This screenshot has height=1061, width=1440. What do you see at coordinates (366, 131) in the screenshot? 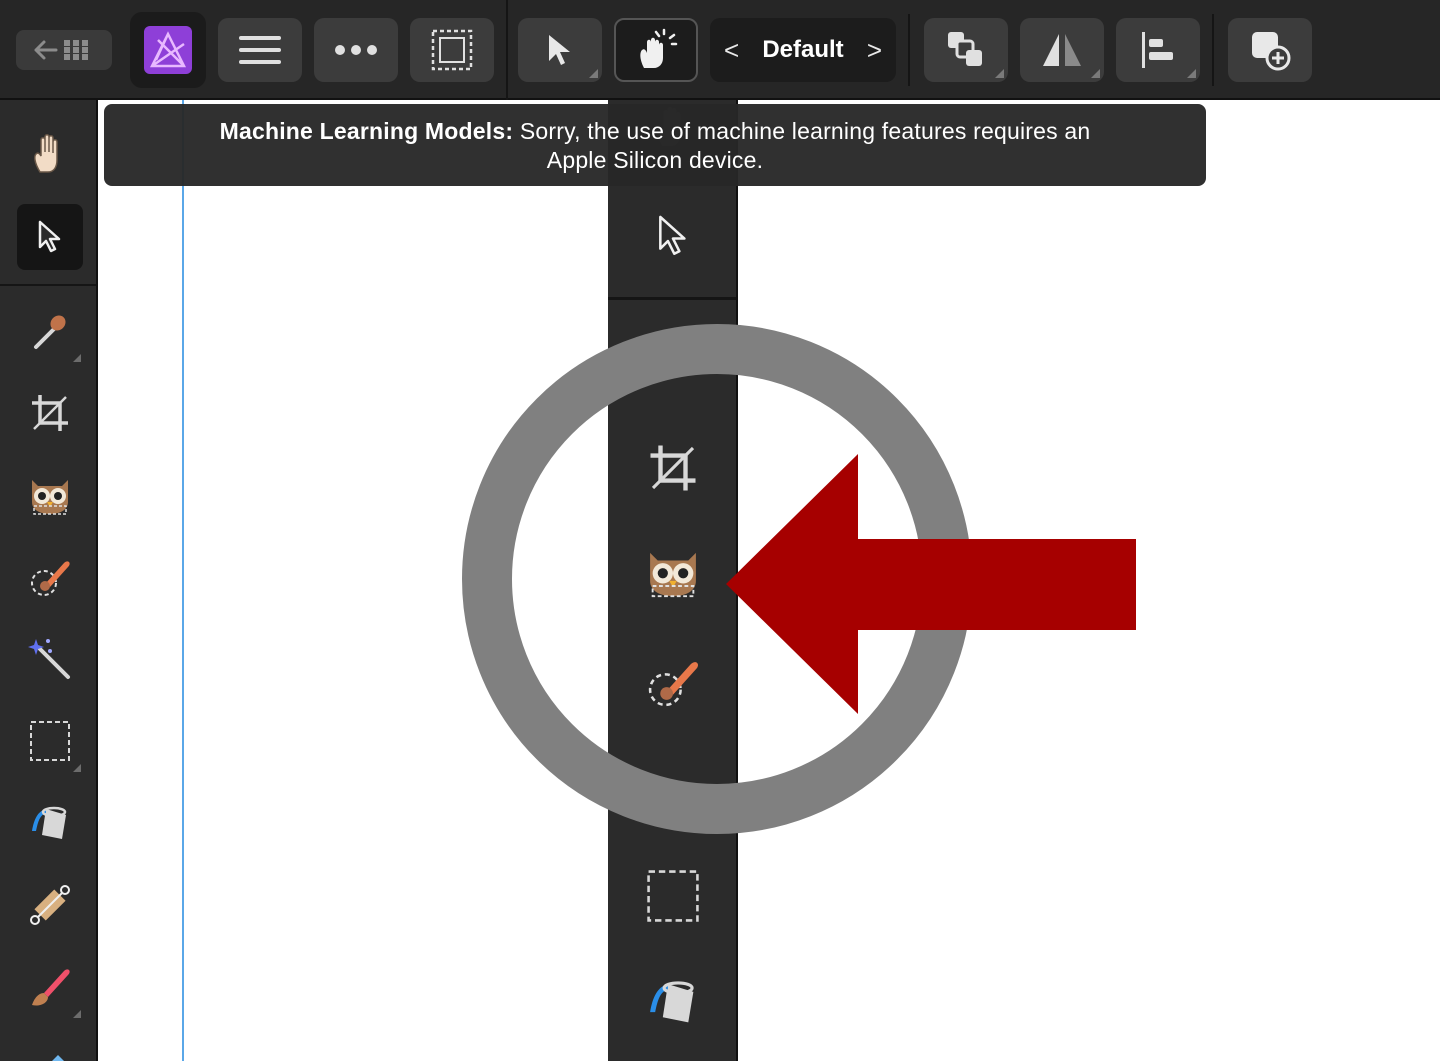
I see `banner-title: Machine Learning Models:` at bounding box center [366, 131].